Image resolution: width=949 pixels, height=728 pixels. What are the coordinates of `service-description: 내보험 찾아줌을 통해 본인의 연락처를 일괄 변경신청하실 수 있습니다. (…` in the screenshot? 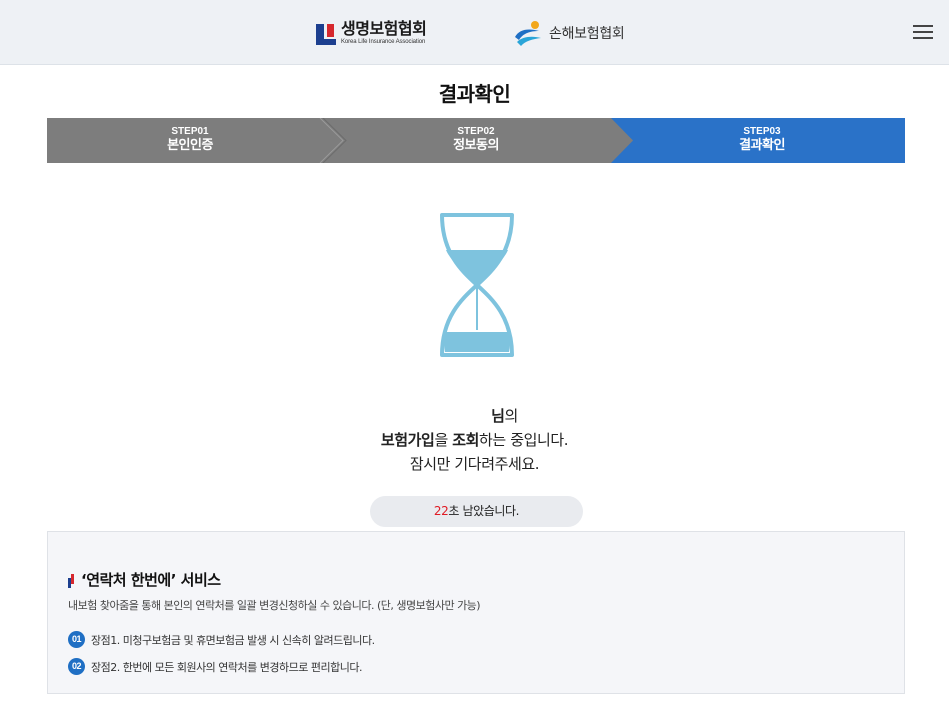 It's located at (274, 605).